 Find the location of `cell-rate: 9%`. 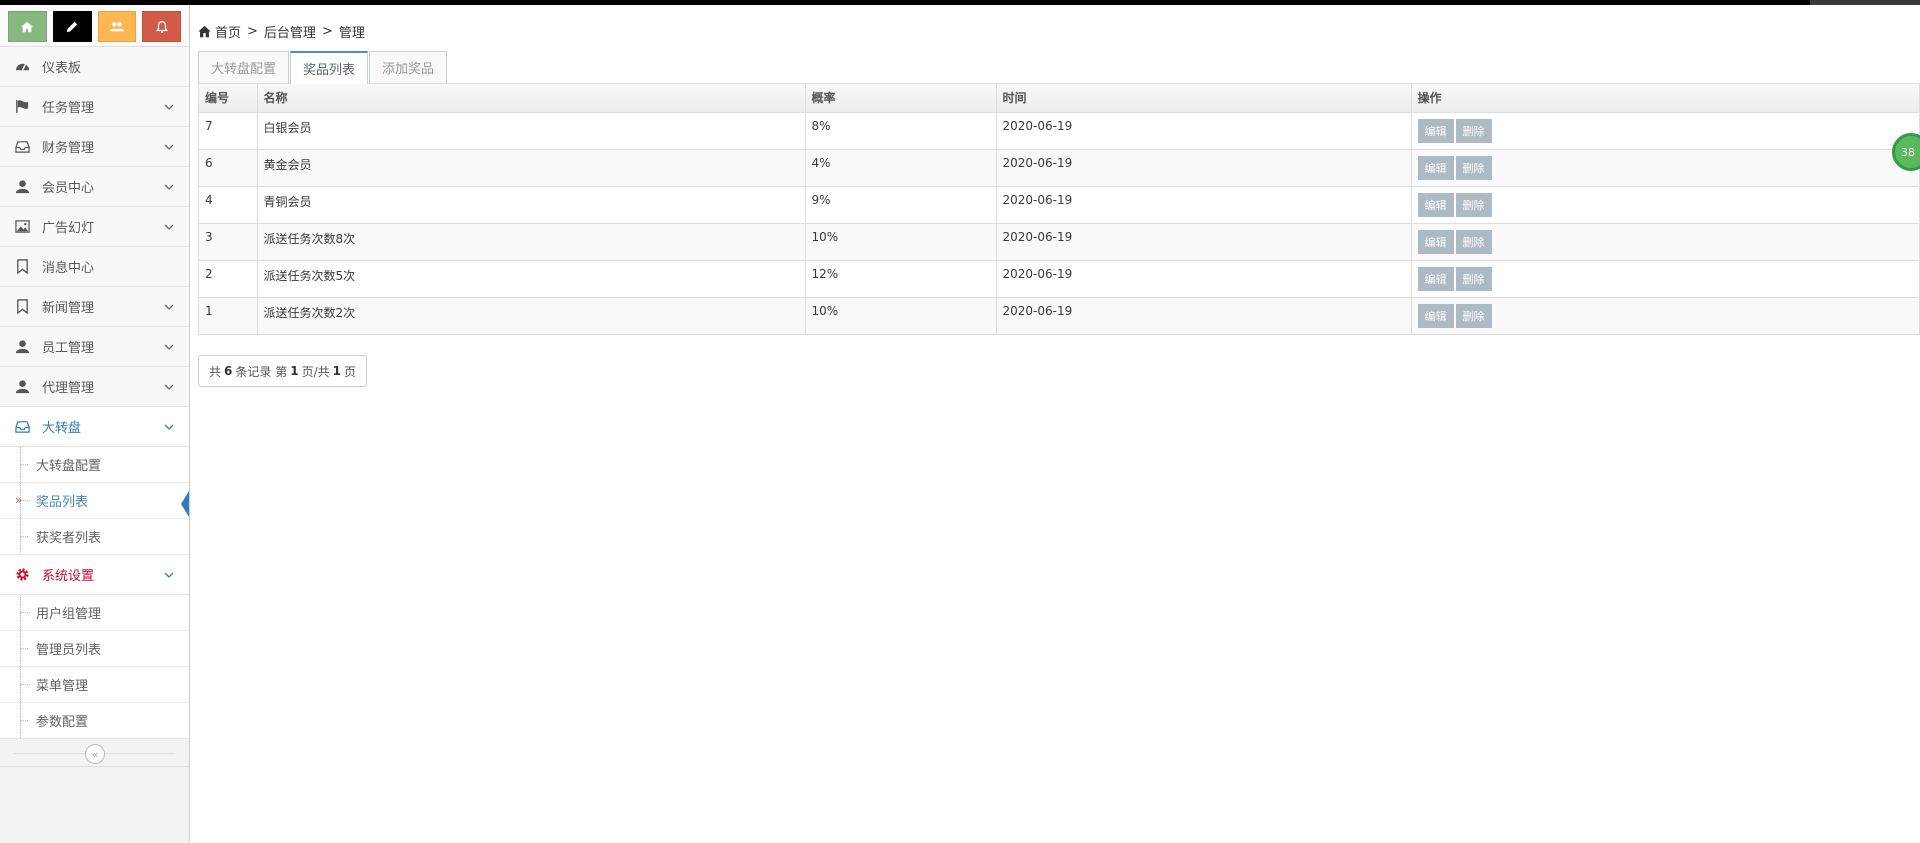

cell-rate: 9% is located at coordinates (901, 205).